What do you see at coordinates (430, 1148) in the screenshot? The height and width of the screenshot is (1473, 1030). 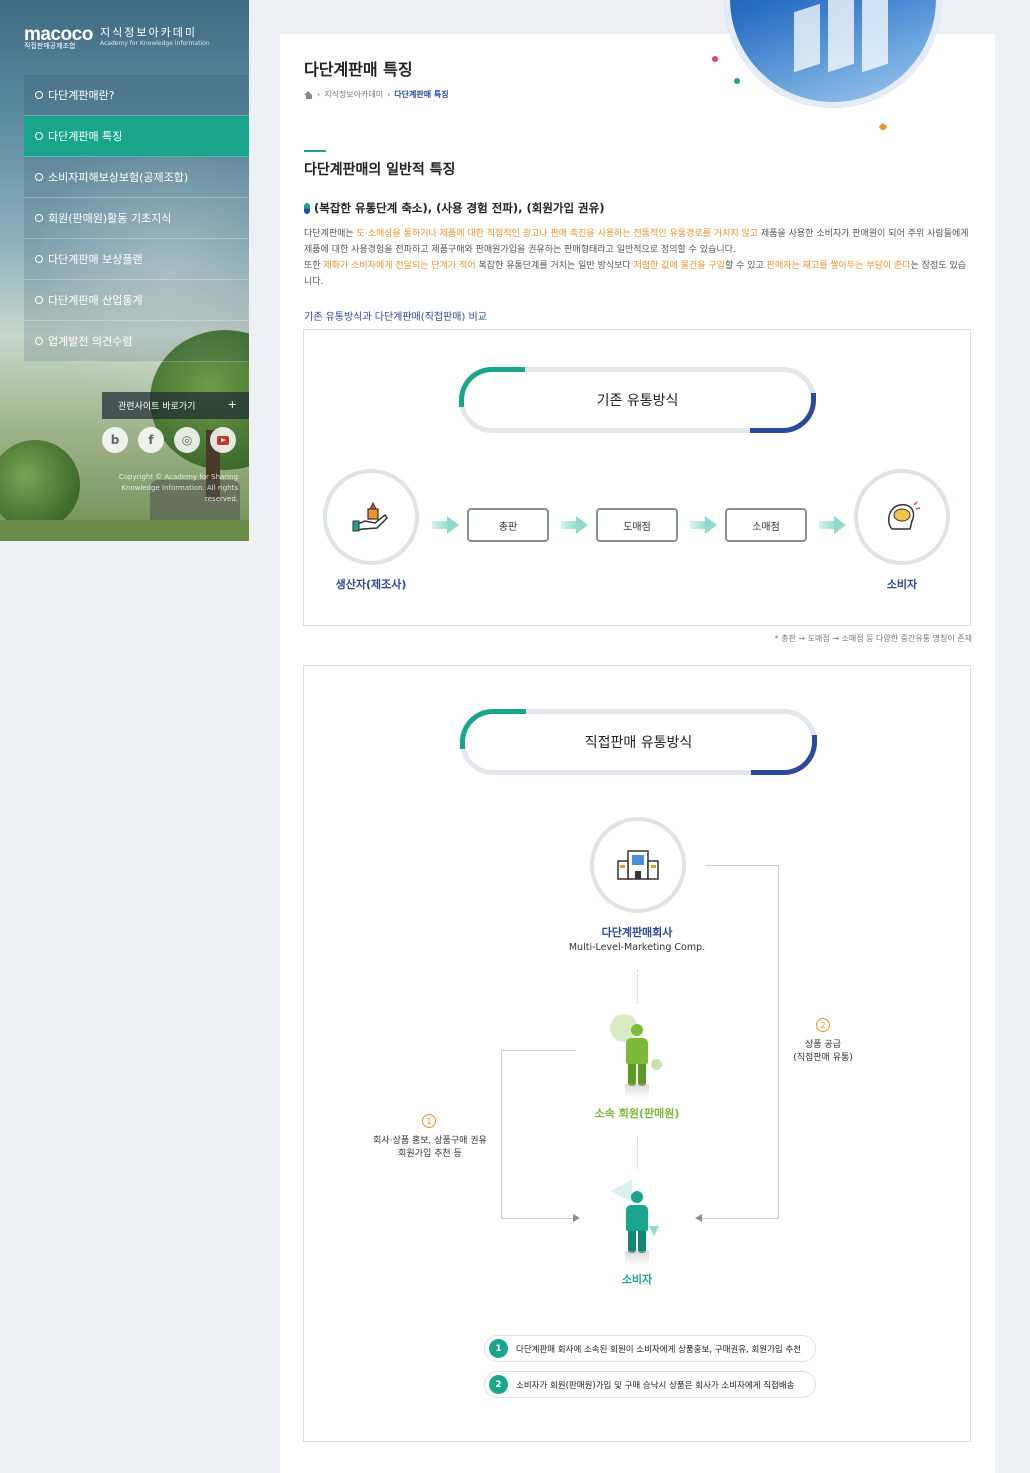 I see `promotion-text: 회사·상품 홍보, 상품구매 권유 회원가입 추천 등` at bounding box center [430, 1148].